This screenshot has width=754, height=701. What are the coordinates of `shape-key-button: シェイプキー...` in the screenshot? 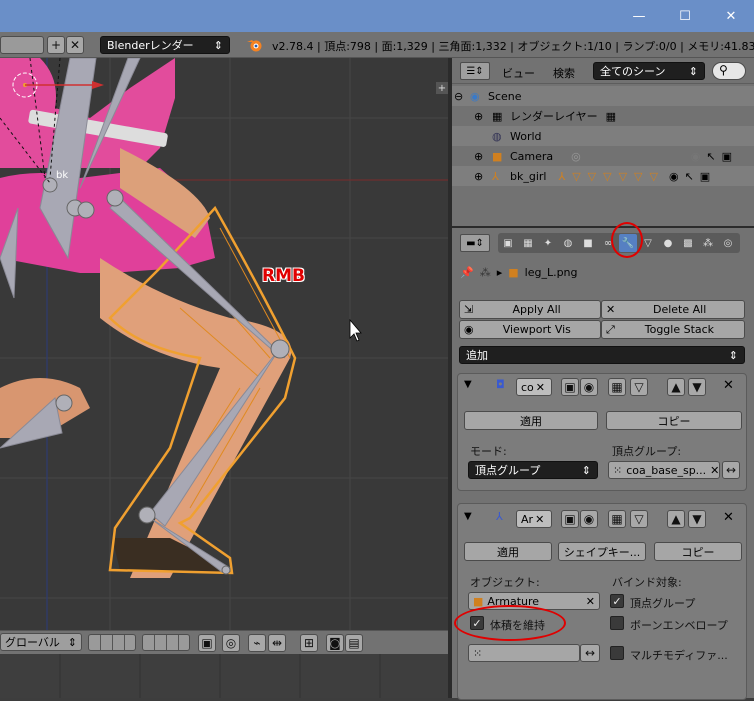 It's located at (602, 551).